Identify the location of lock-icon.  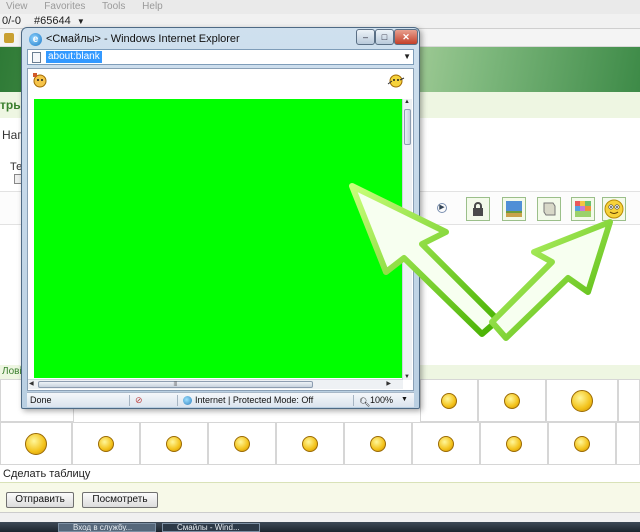
(478, 209).